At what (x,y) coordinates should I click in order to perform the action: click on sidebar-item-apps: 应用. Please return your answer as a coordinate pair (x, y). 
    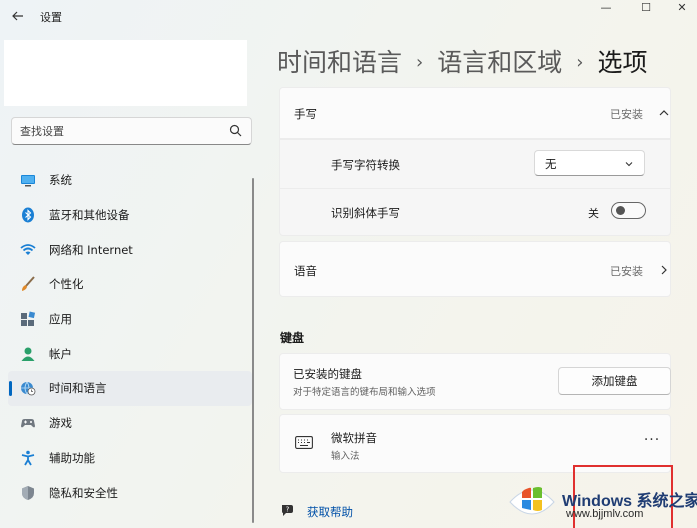
    Looking at the image, I should click on (130, 319).